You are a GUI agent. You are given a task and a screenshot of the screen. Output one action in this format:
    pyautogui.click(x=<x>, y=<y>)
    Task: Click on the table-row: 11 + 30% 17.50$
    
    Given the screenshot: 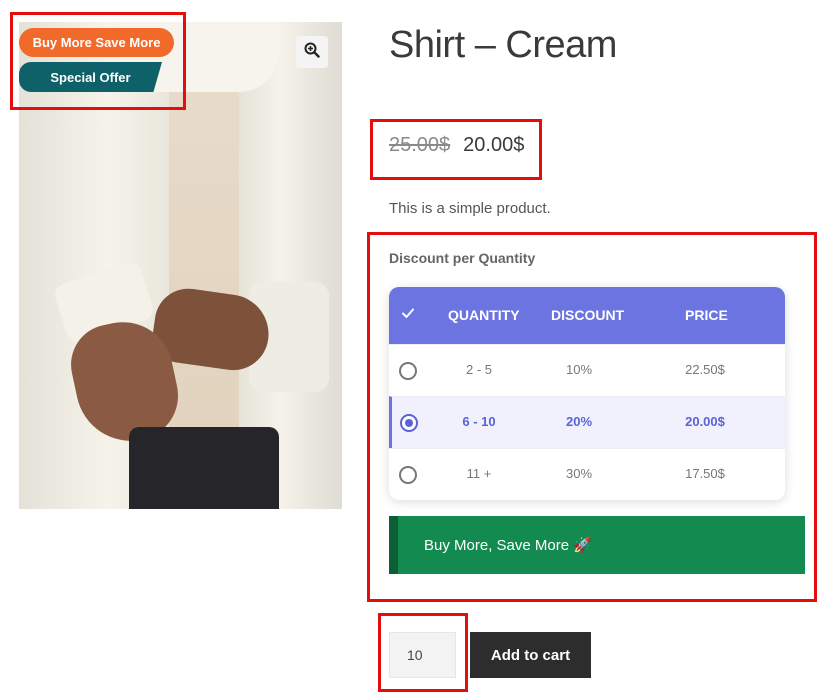 What is the action you would take?
    pyautogui.click(x=587, y=474)
    